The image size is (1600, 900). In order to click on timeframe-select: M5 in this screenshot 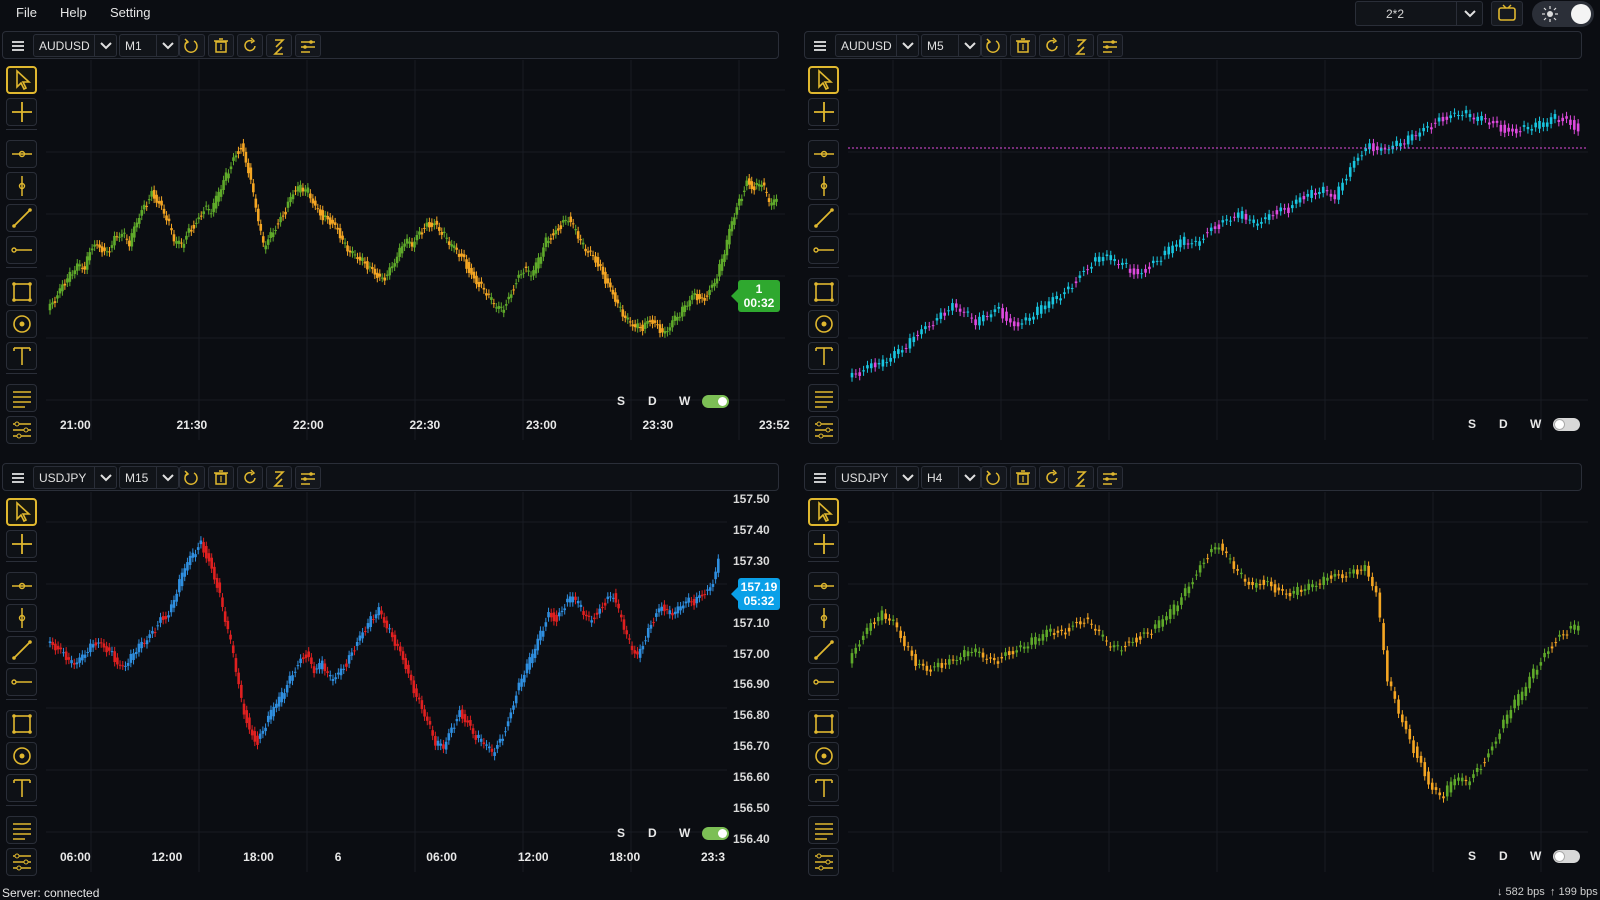, I will do `click(951, 45)`.